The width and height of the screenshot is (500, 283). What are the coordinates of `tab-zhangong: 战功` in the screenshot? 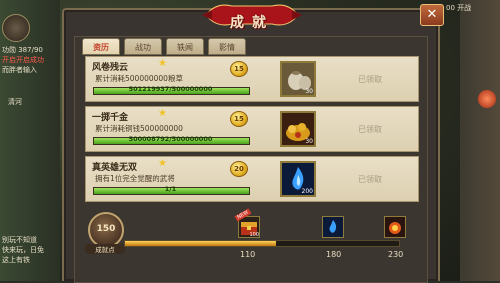 It's located at (143, 46).